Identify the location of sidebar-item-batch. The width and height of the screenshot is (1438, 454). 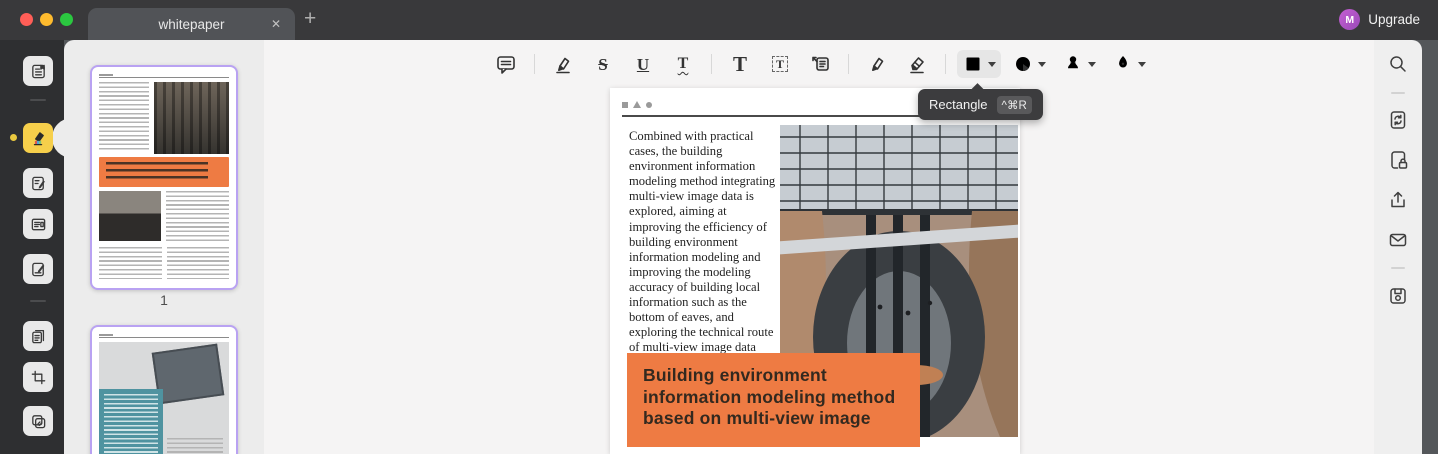
(38, 421).